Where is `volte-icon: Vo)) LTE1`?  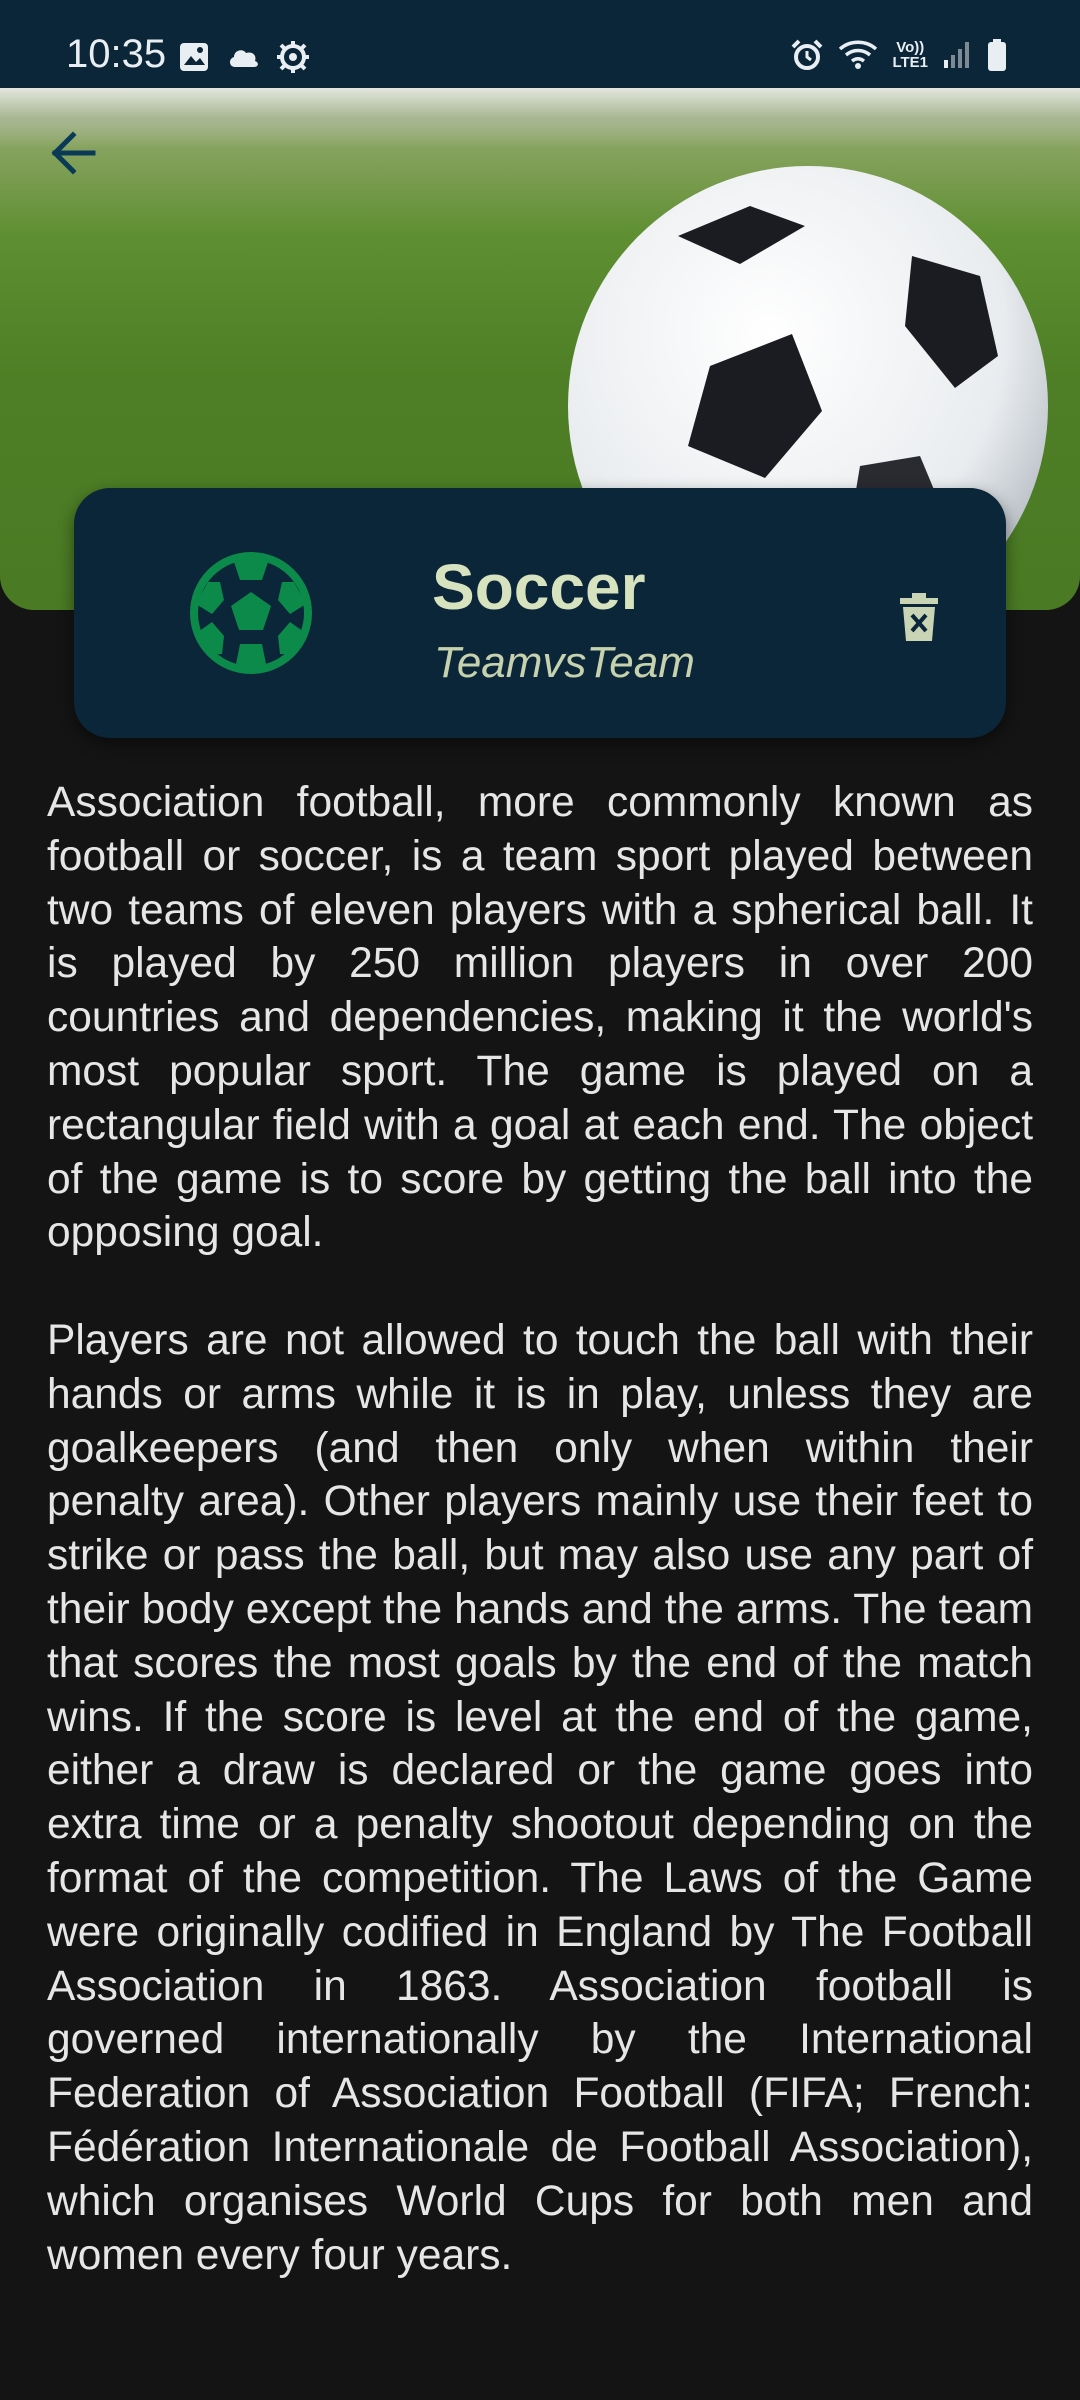
volte-icon: Vo)) LTE1 is located at coordinates (910, 55).